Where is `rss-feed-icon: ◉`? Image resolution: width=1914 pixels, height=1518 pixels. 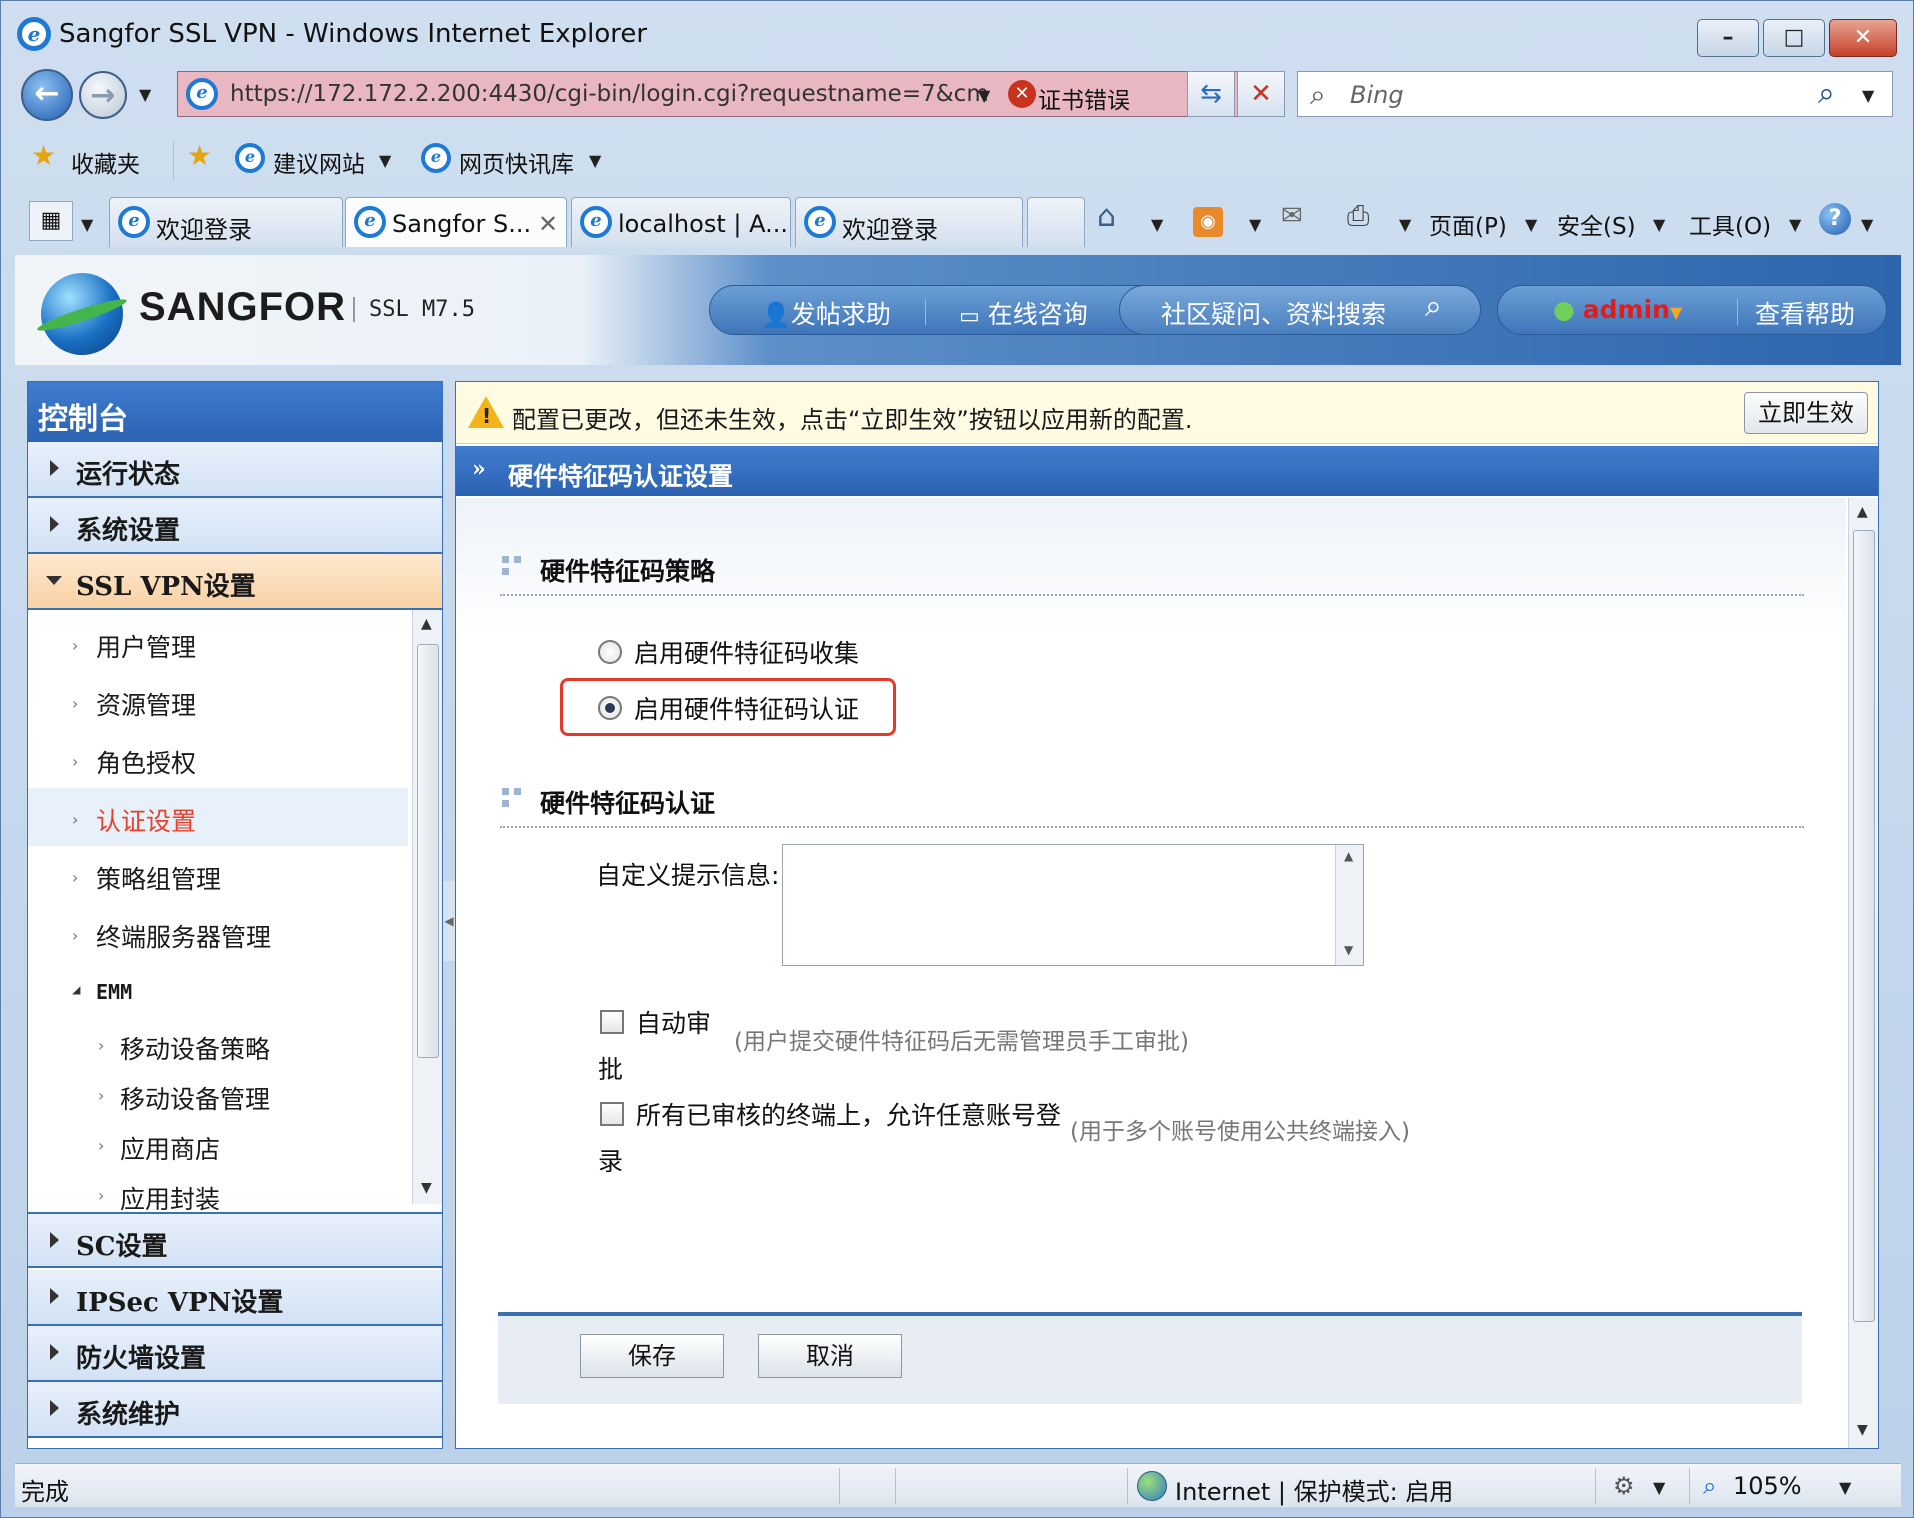
rss-feed-icon: ◉ is located at coordinates (1208, 222).